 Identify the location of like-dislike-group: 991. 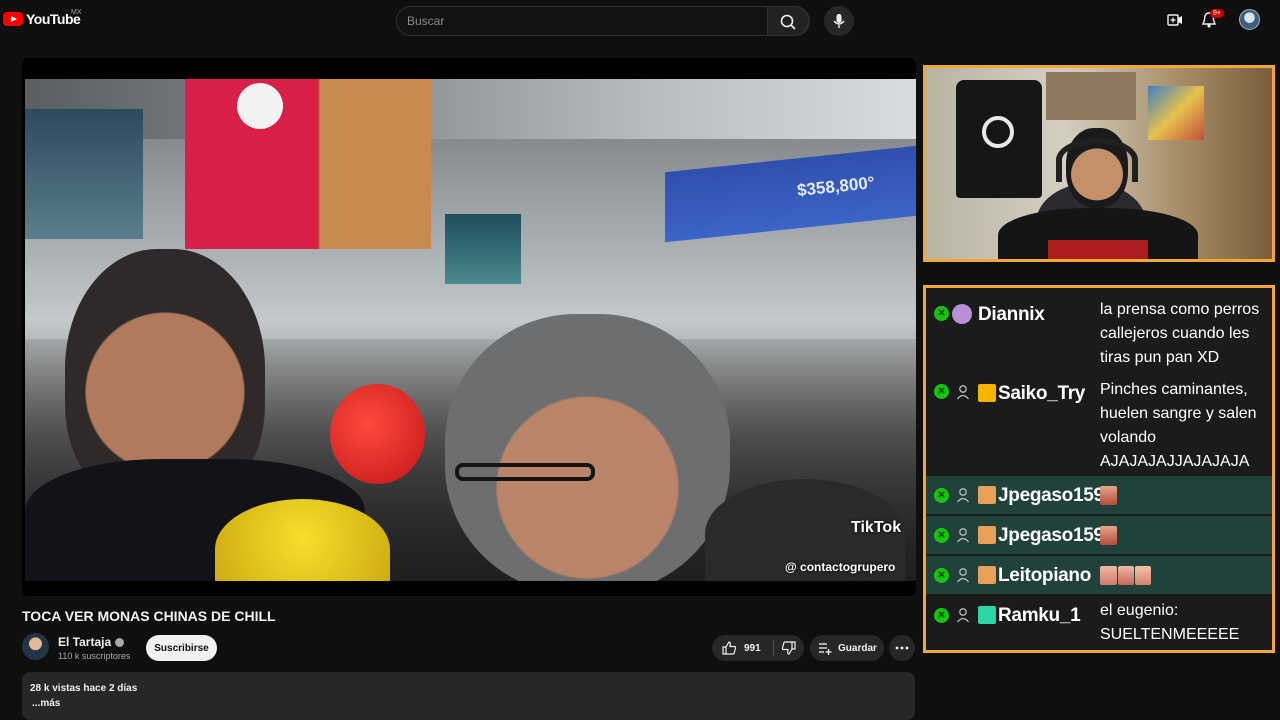
(758, 648).